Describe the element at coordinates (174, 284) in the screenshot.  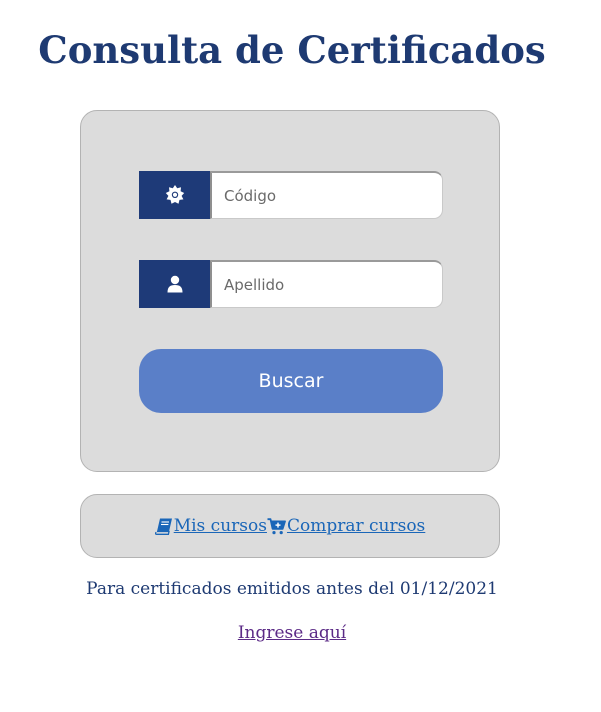
I see `user-icon` at that location.